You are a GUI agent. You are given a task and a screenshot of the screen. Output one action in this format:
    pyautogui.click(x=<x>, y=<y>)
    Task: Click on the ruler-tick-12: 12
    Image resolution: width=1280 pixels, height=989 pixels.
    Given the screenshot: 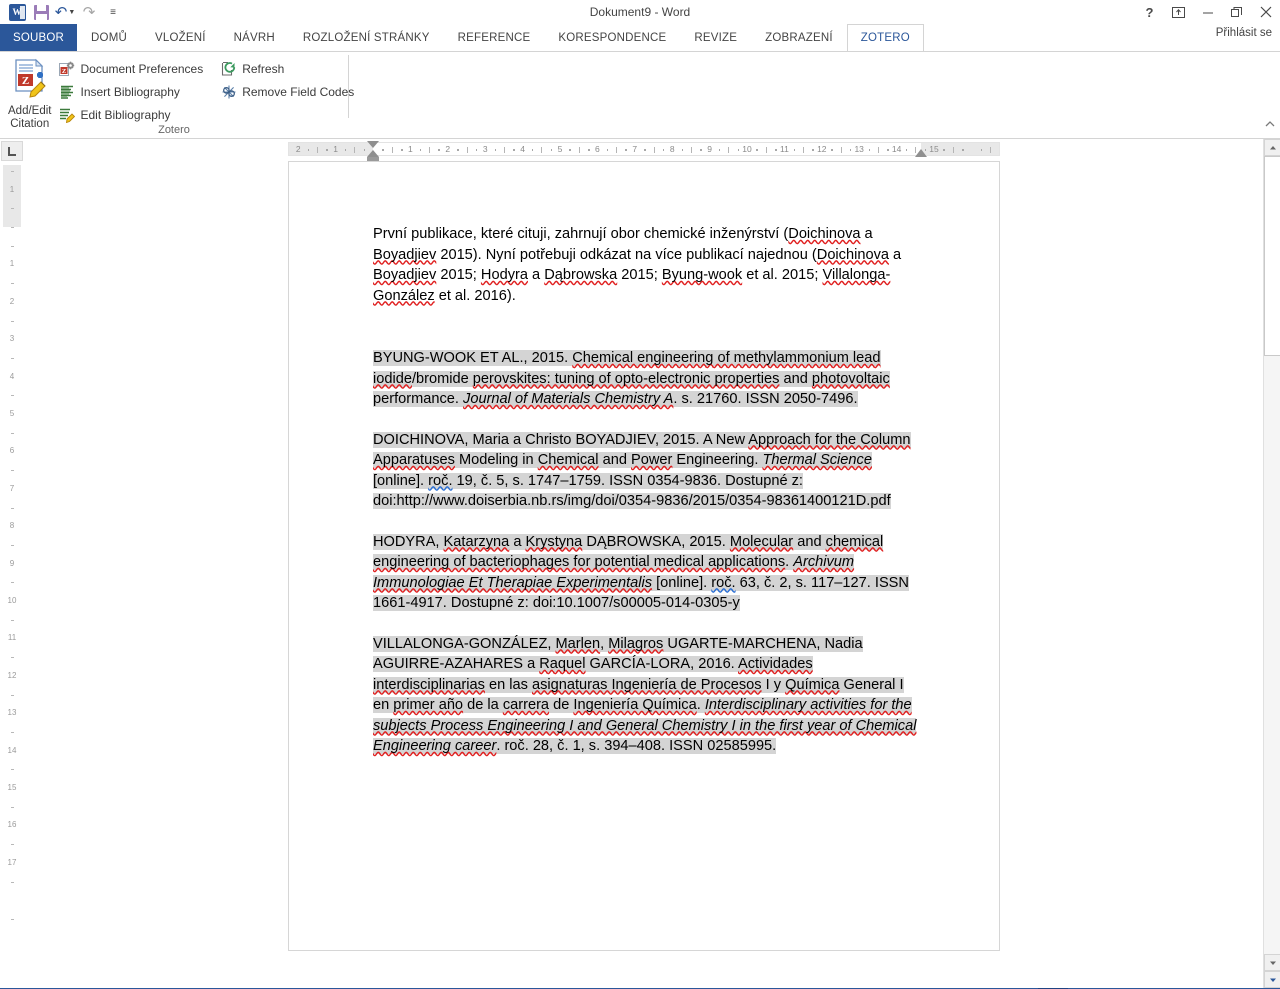 What is the action you would take?
    pyautogui.click(x=822, y=149)
    